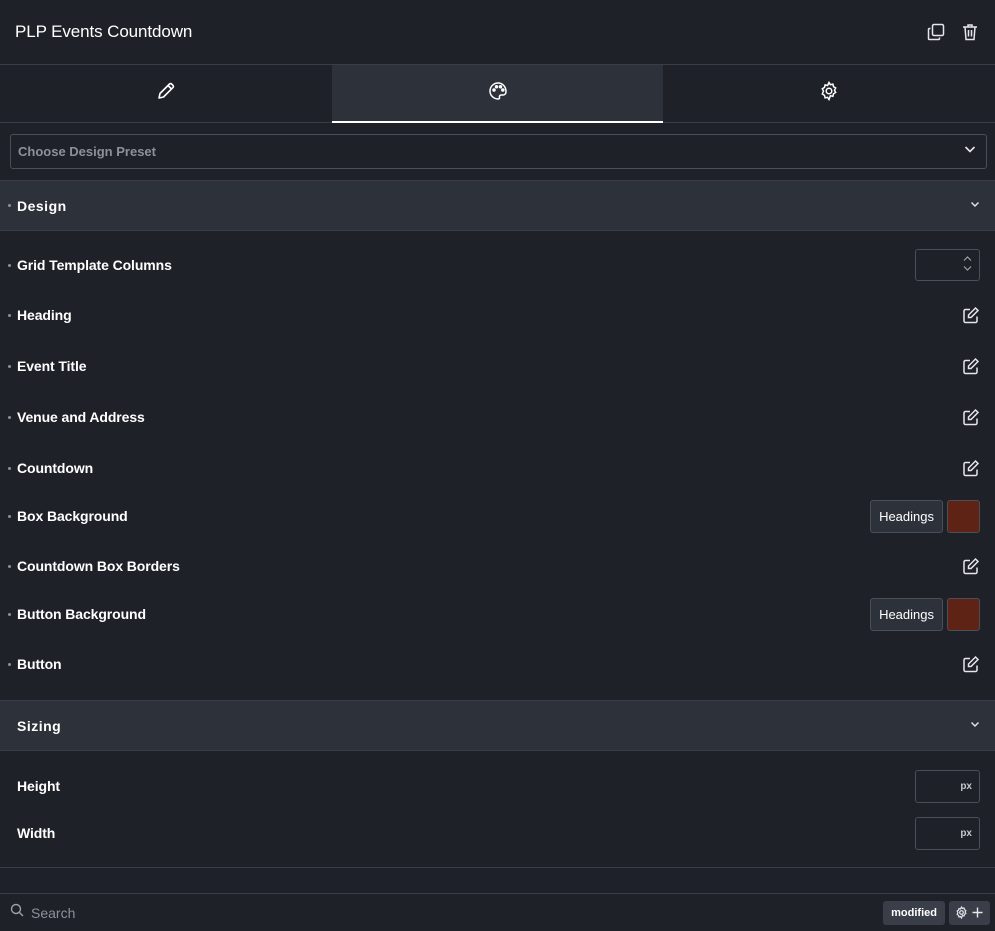  What do you see at coordinates (497, 417) in the screenshot?
I see `row-venue-and-address: Venue and Address` at bounding box center [497, 417].